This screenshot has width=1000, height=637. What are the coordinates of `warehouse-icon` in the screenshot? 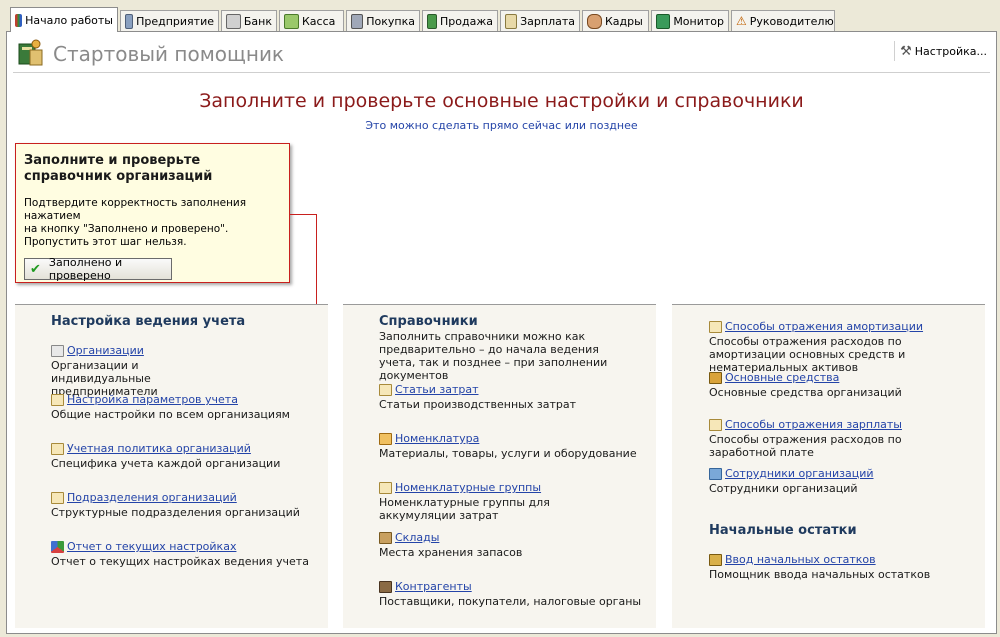 It's located at (385, 538).